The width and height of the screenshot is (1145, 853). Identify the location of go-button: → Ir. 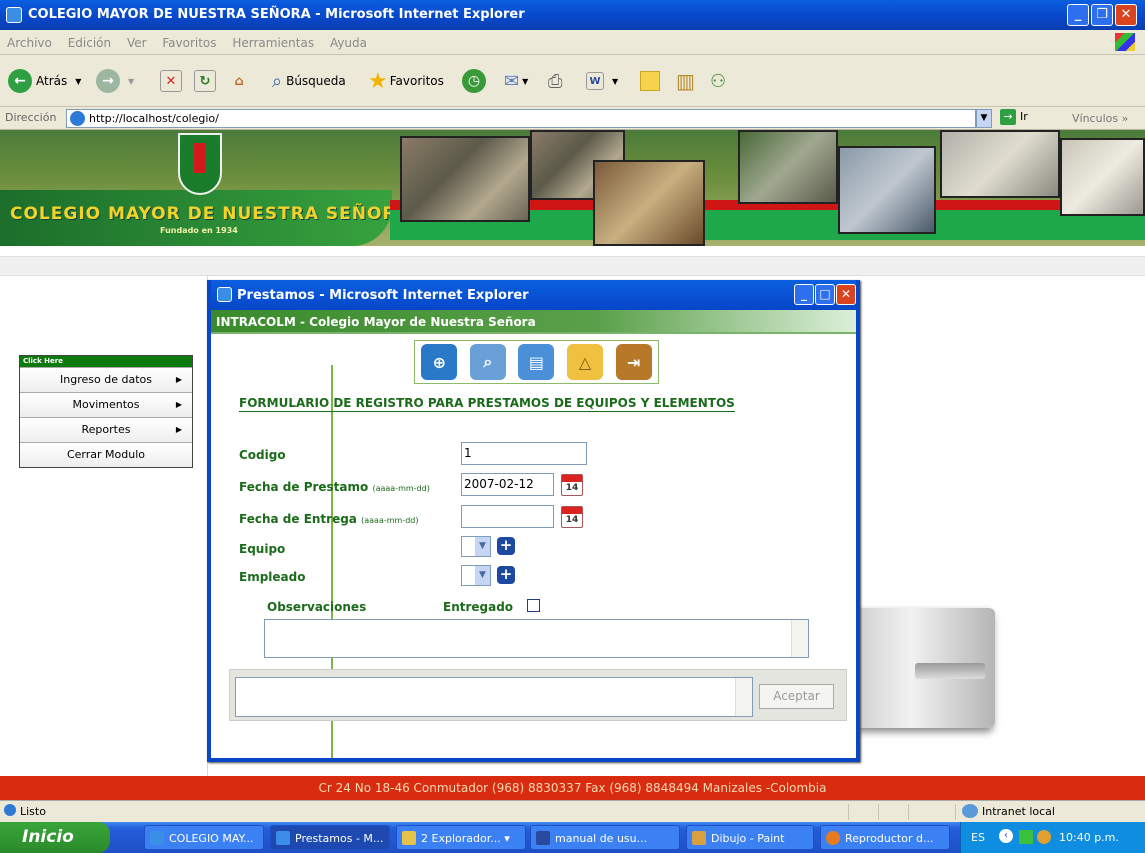
(1014, 117).